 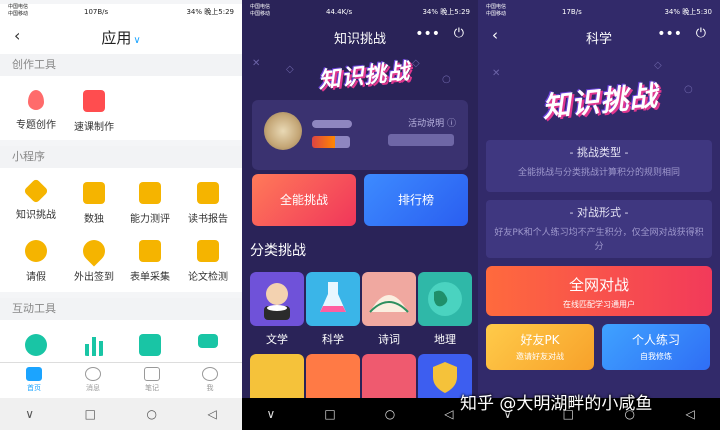 I want to click on chevron-down-icon: ∨, so click(x=136, y=40).